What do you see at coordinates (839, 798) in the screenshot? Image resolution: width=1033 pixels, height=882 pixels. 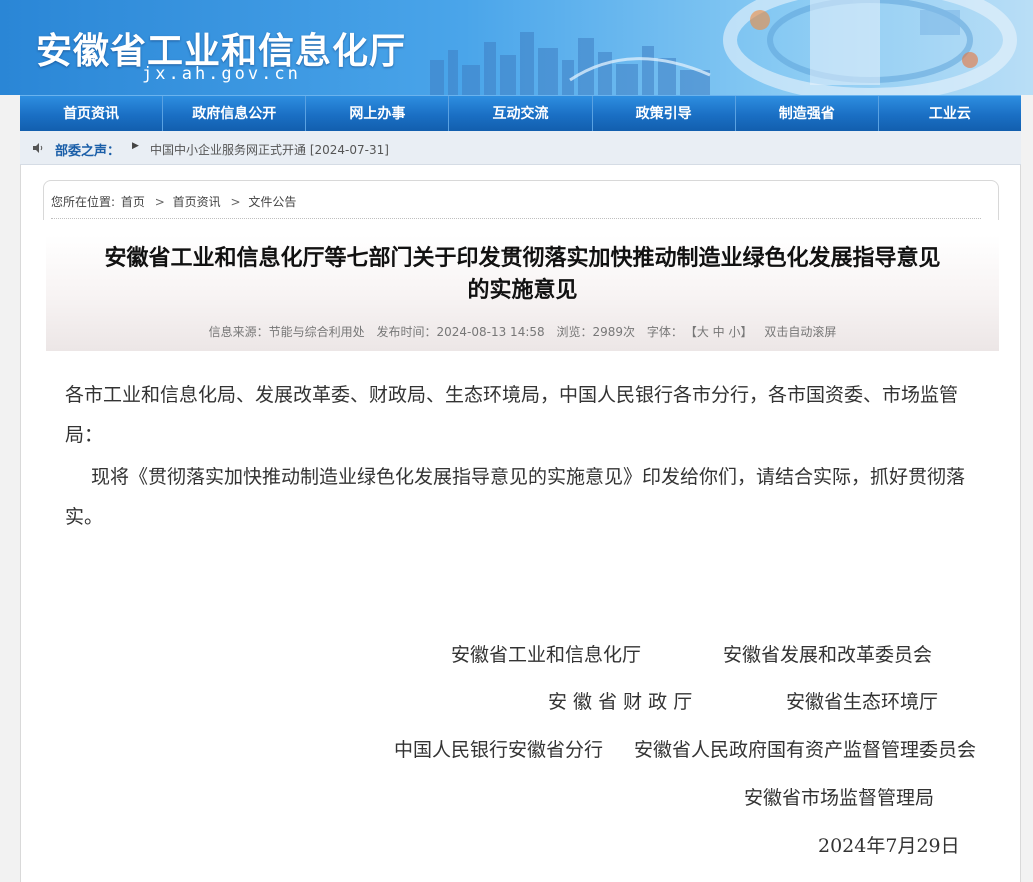 I see `signature-line: 安徽省市场监督管理局` at bounding box center [839, 798].